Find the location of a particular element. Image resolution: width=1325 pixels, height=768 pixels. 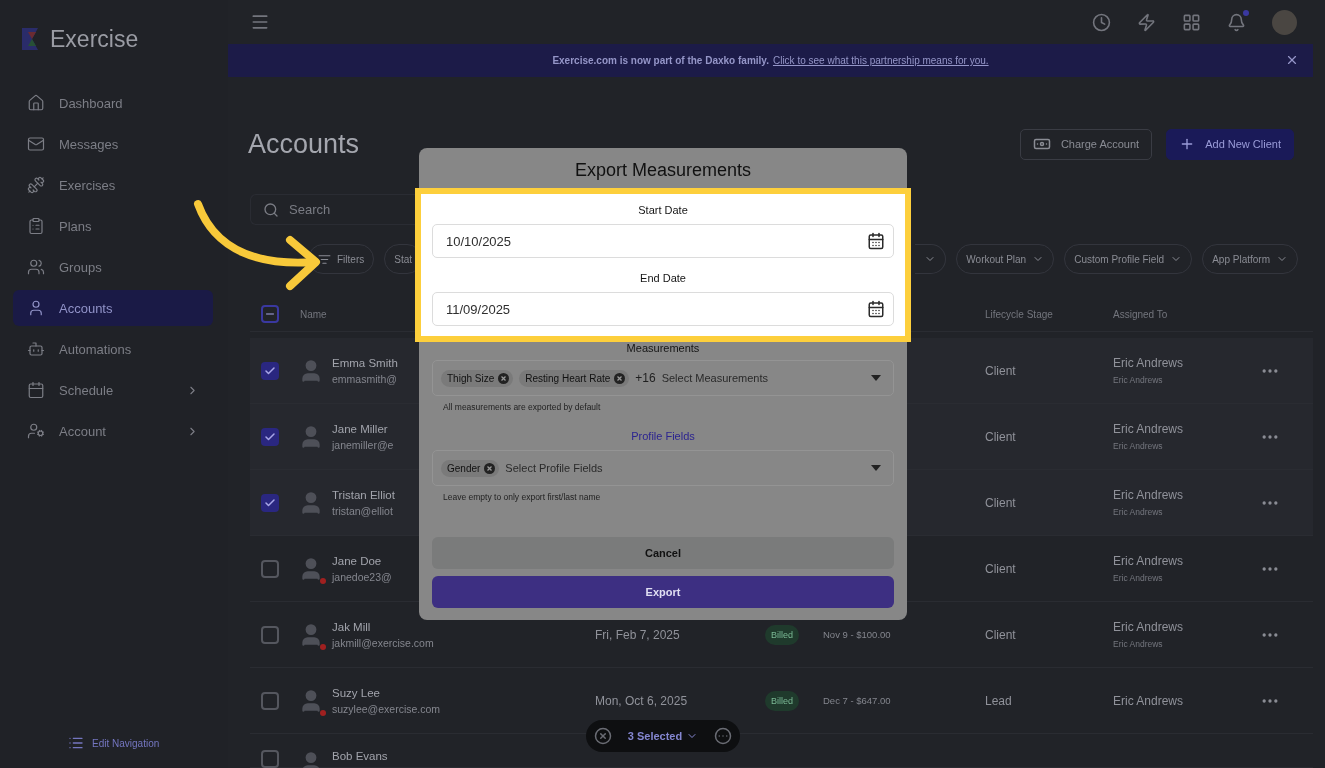

banner-link: Click to see what this partnership means for you. is located at coordinates (880, 61).